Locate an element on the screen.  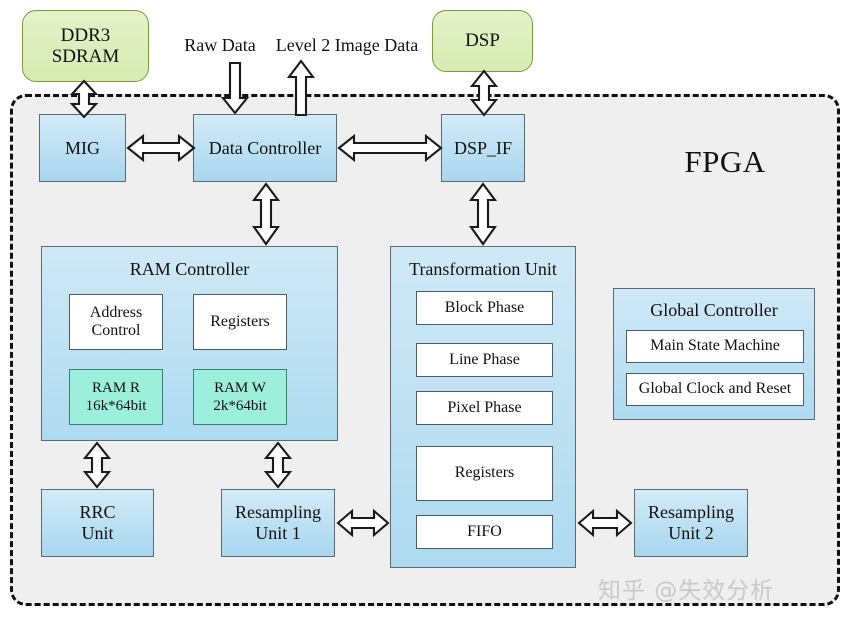
subblock-global-clock-and-reset-label: Global Clock and Reset is located at coordinates (715, 389).